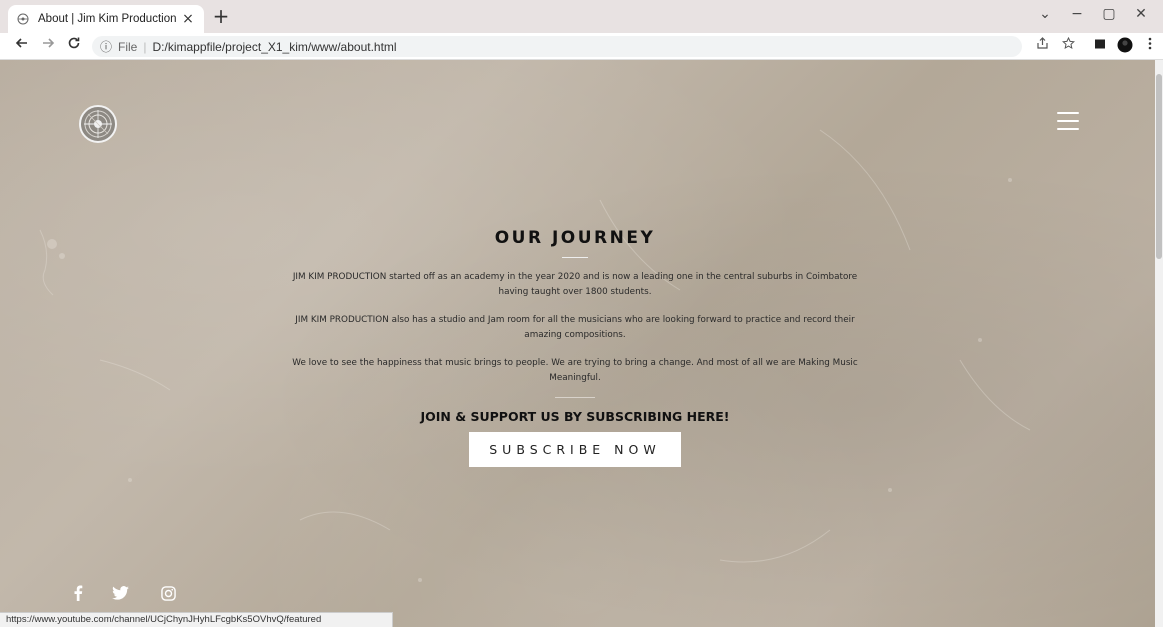  Describe the element at coordinates (21, 43) in the screenshot. I see `back-arrow-icon` at that location.